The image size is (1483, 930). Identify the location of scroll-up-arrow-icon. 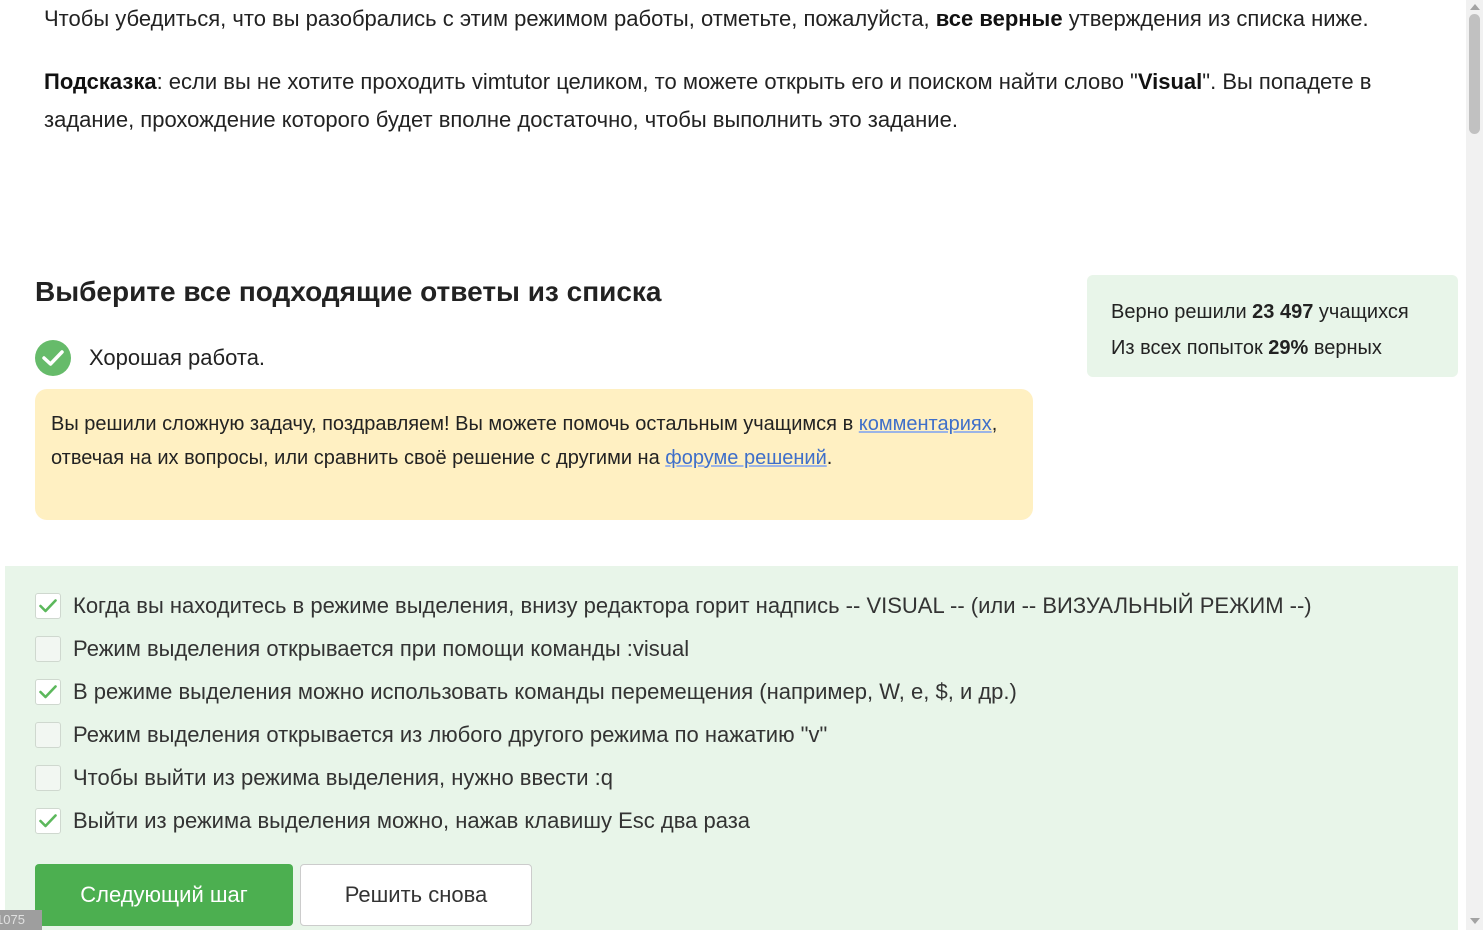
(1475, 7).